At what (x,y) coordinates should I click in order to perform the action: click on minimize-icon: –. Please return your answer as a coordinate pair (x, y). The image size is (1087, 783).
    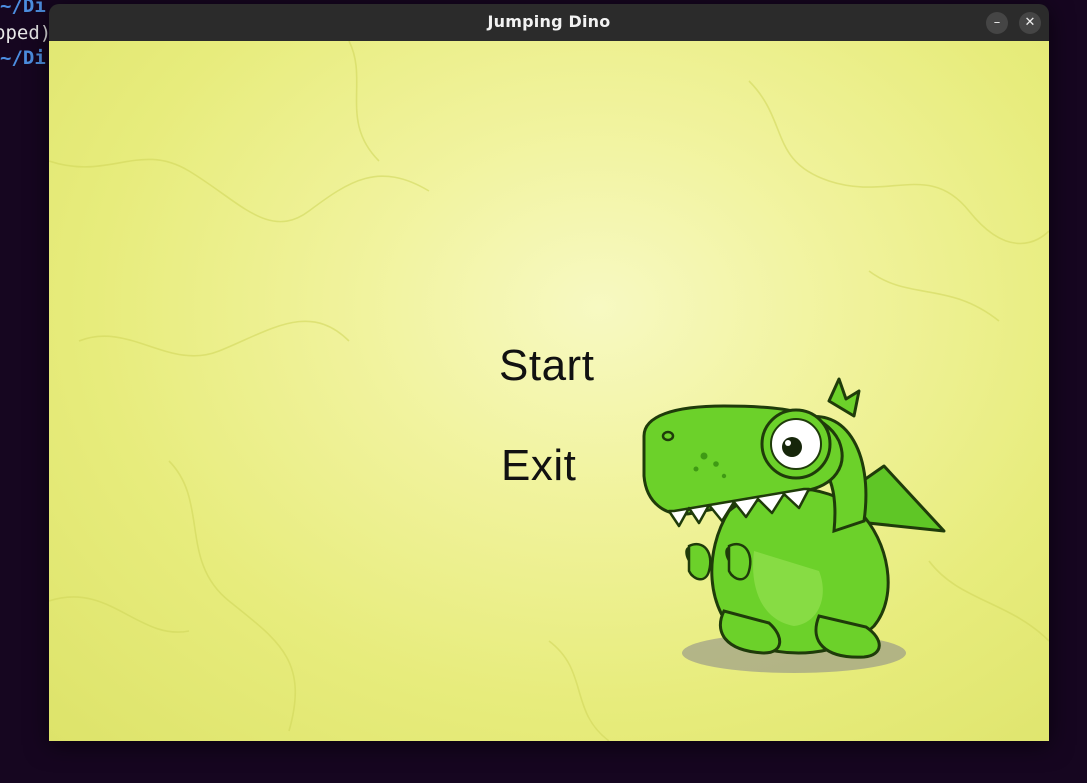
    Looking at the image, I should click on (997, 22).